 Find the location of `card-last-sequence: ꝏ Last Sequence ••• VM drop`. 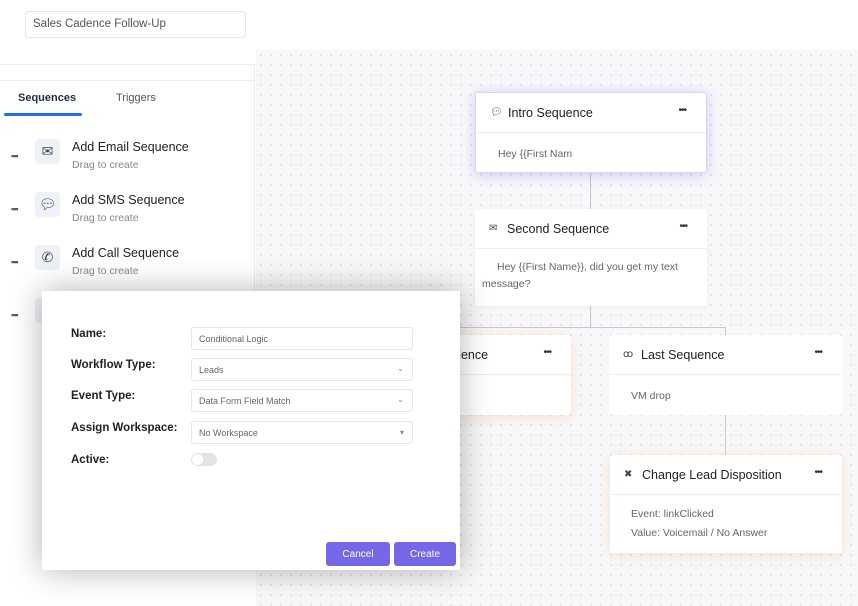

card-last-sequence: ꝏ Last Sequence ••• VM drop is located at coordinates (725, 375).